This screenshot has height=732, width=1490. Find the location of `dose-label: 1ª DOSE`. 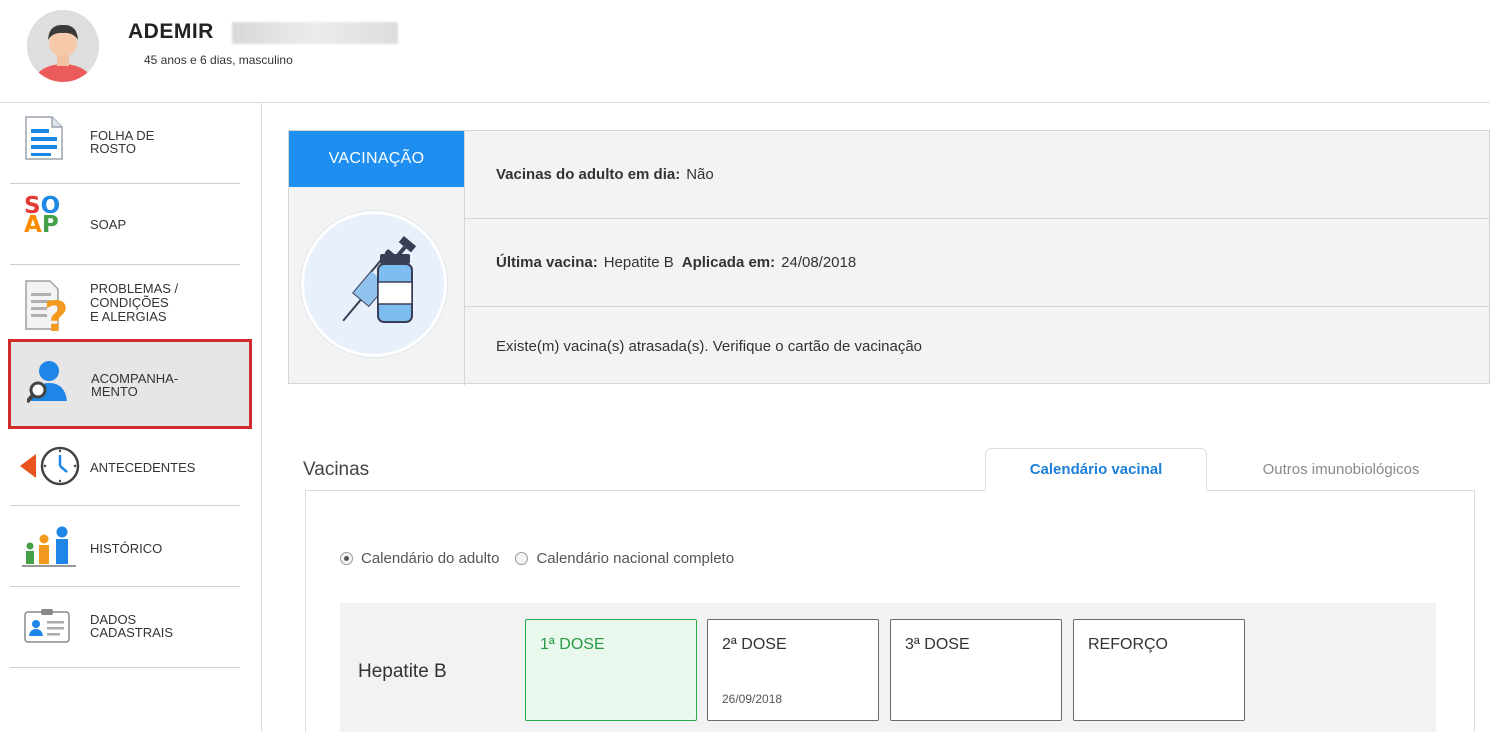

dose-label: 1ª DOSE is located at coordinates (572, 644).